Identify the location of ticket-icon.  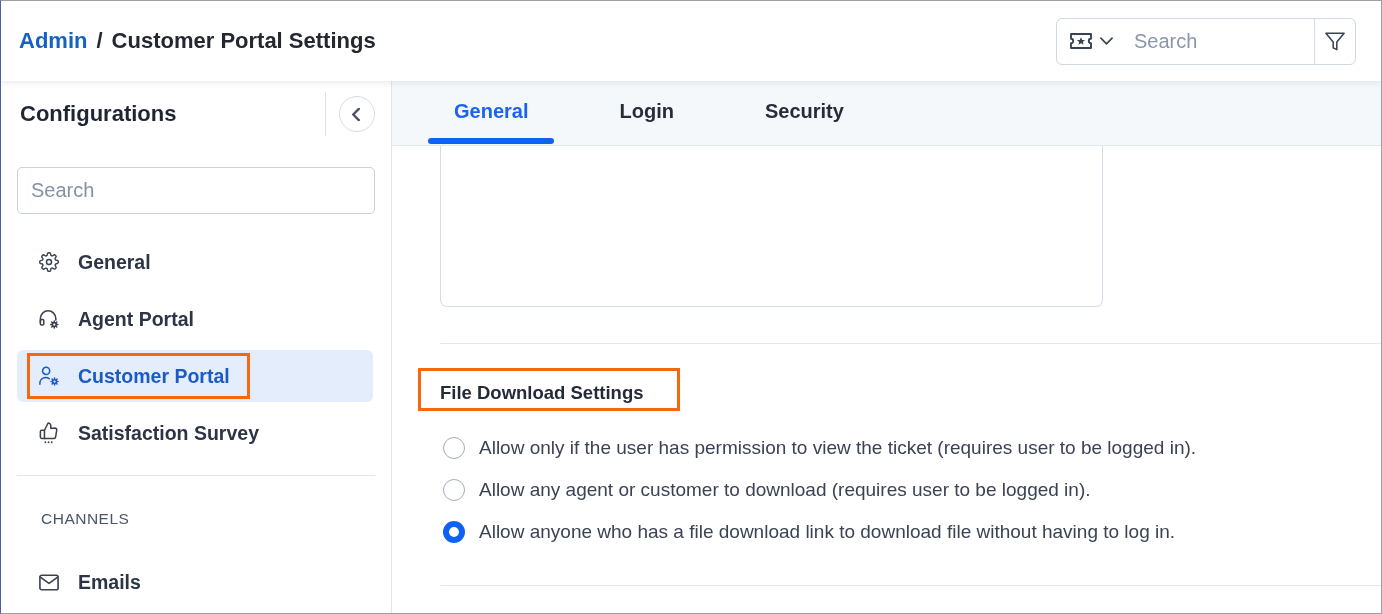
(1081, 41).